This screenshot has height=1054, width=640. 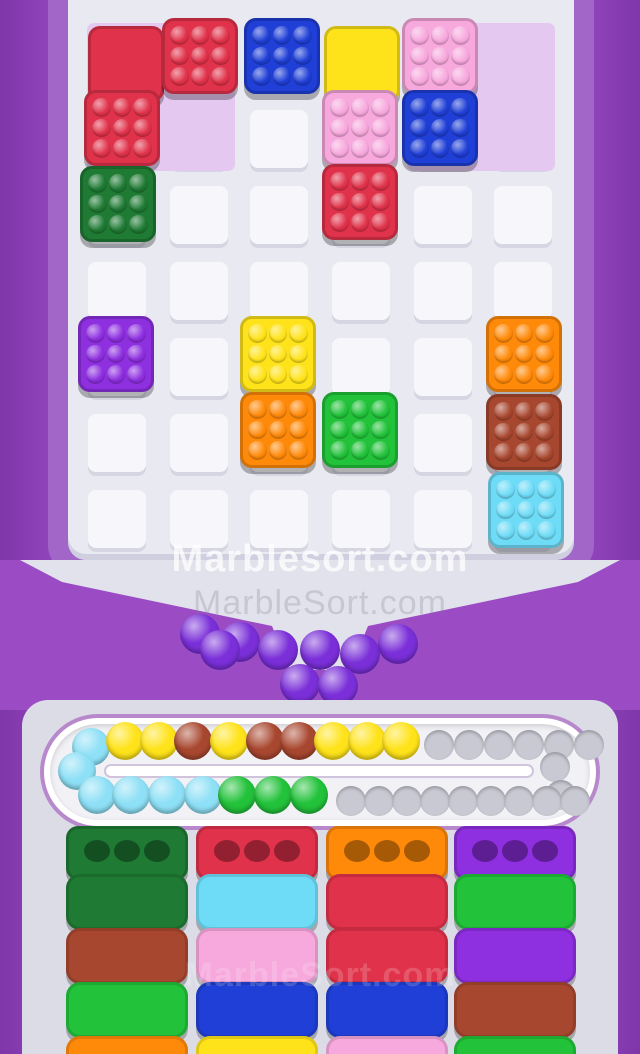 I want to click on block-orange-right, so click(x=524, y=354).